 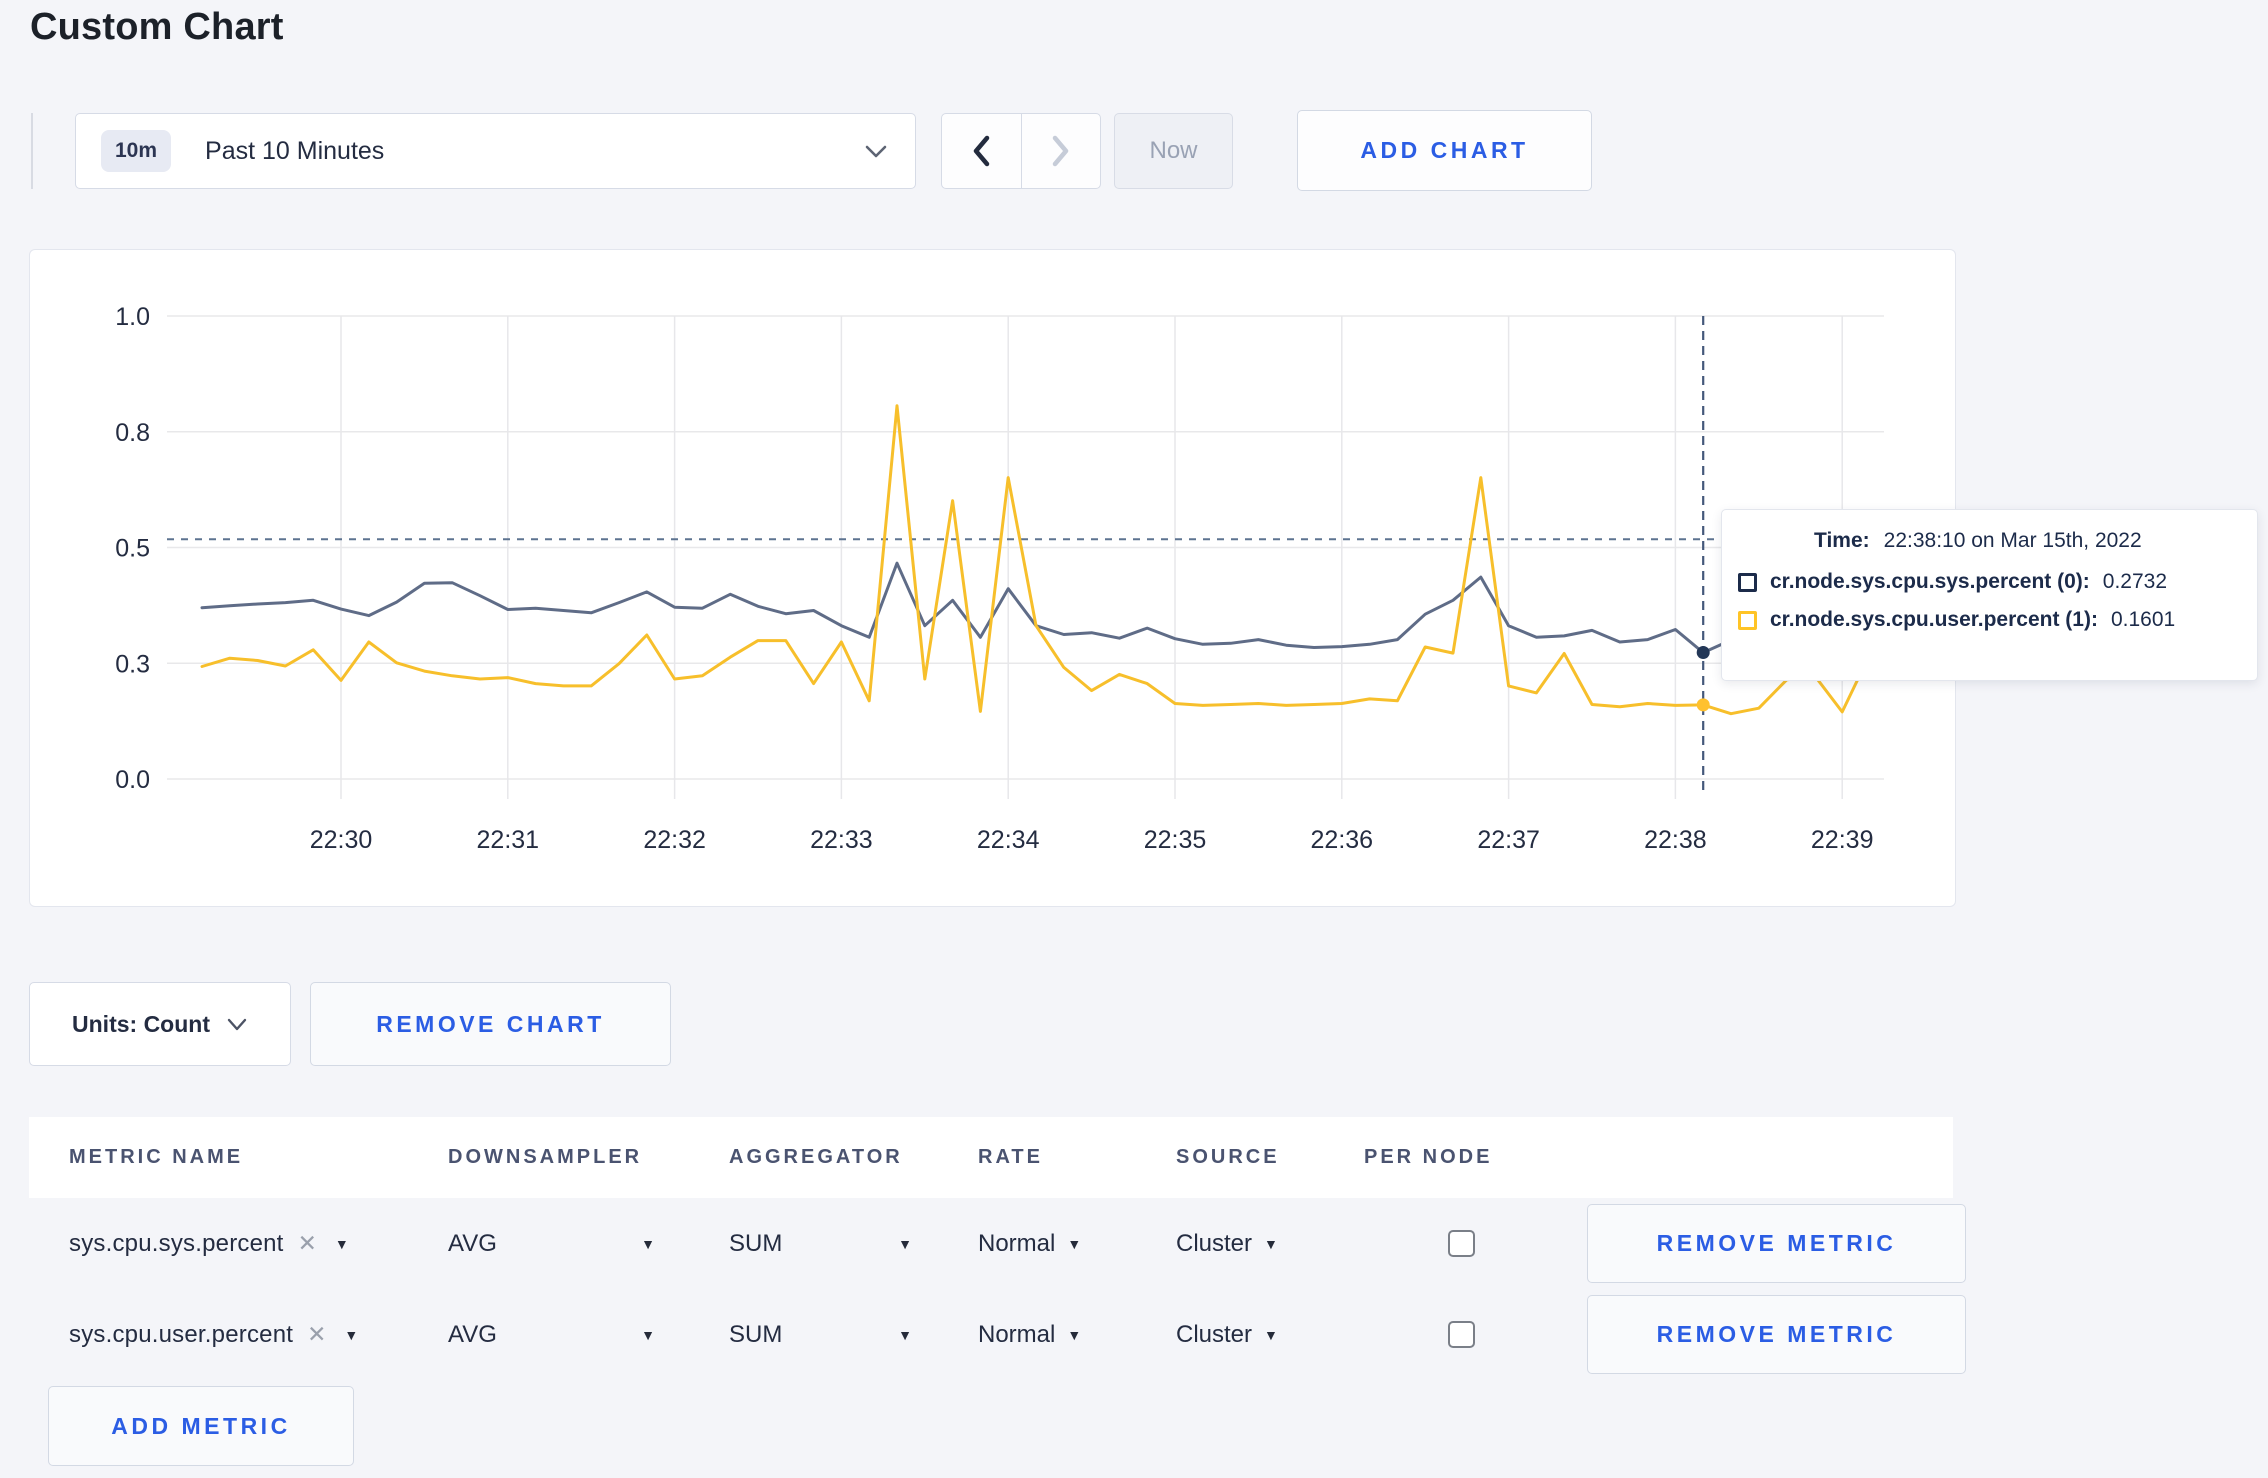 I want to click on add-metric-button: ADD METRIC, so click(x=201, y=1426).